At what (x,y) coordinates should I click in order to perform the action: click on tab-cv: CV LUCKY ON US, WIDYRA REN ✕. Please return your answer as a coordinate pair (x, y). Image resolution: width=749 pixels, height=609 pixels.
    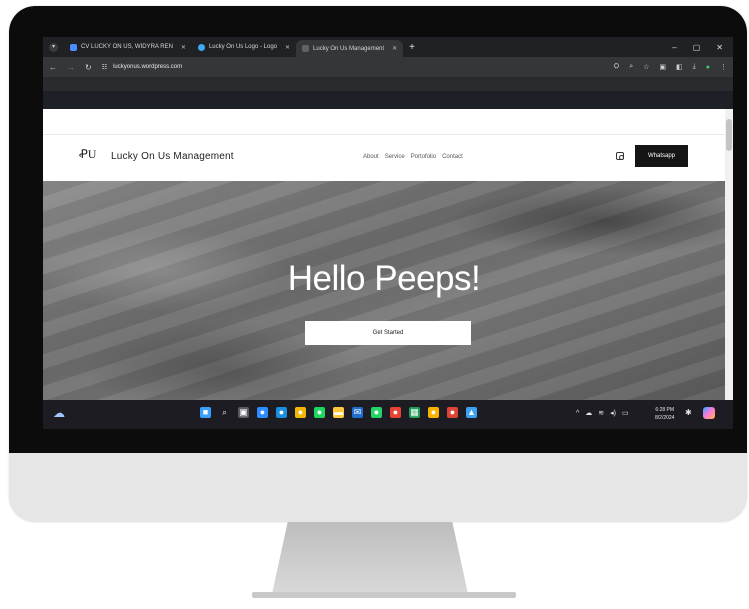
    Looking at the image, I should click on (128, 47).